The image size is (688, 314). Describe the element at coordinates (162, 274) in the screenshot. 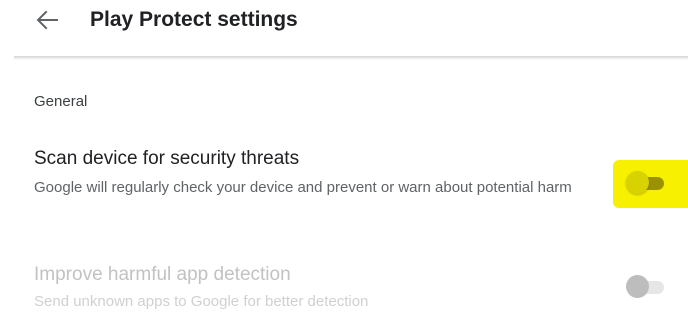

I see `setting-title: Improve harmful app detection` at that location.